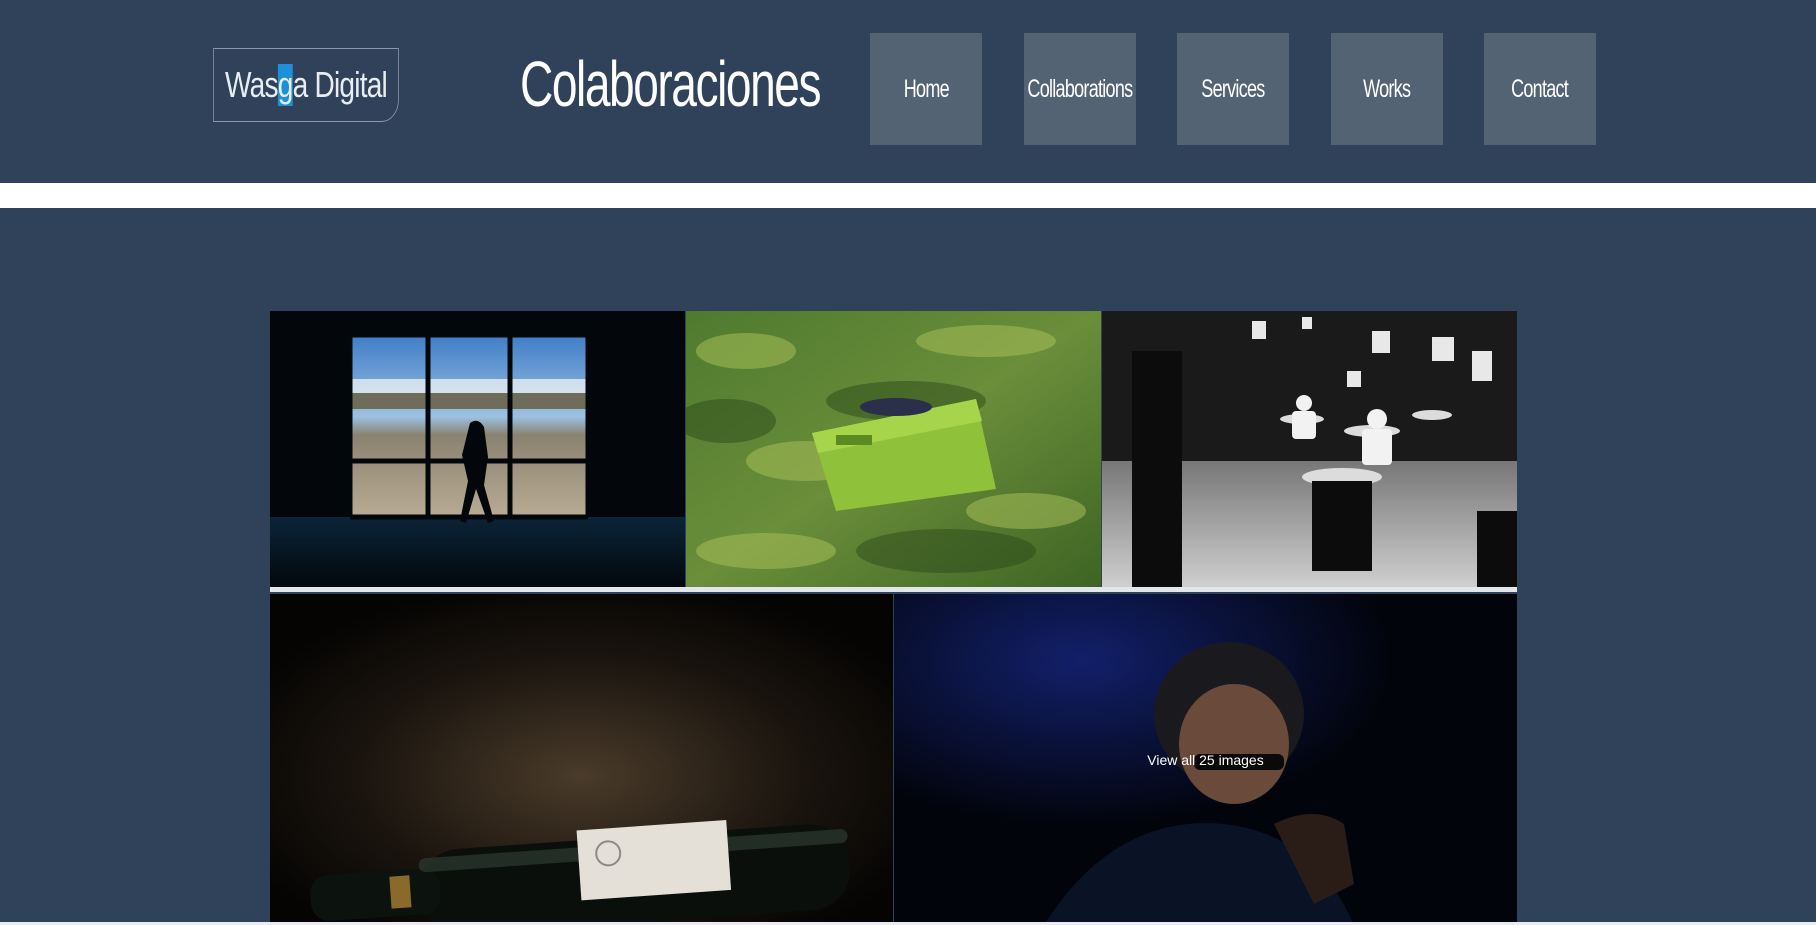 Image resolution: width=1816 pixels, height=925 pixels. I want to click on view-all-images-link: View all 25 images, so click(1205, 759).